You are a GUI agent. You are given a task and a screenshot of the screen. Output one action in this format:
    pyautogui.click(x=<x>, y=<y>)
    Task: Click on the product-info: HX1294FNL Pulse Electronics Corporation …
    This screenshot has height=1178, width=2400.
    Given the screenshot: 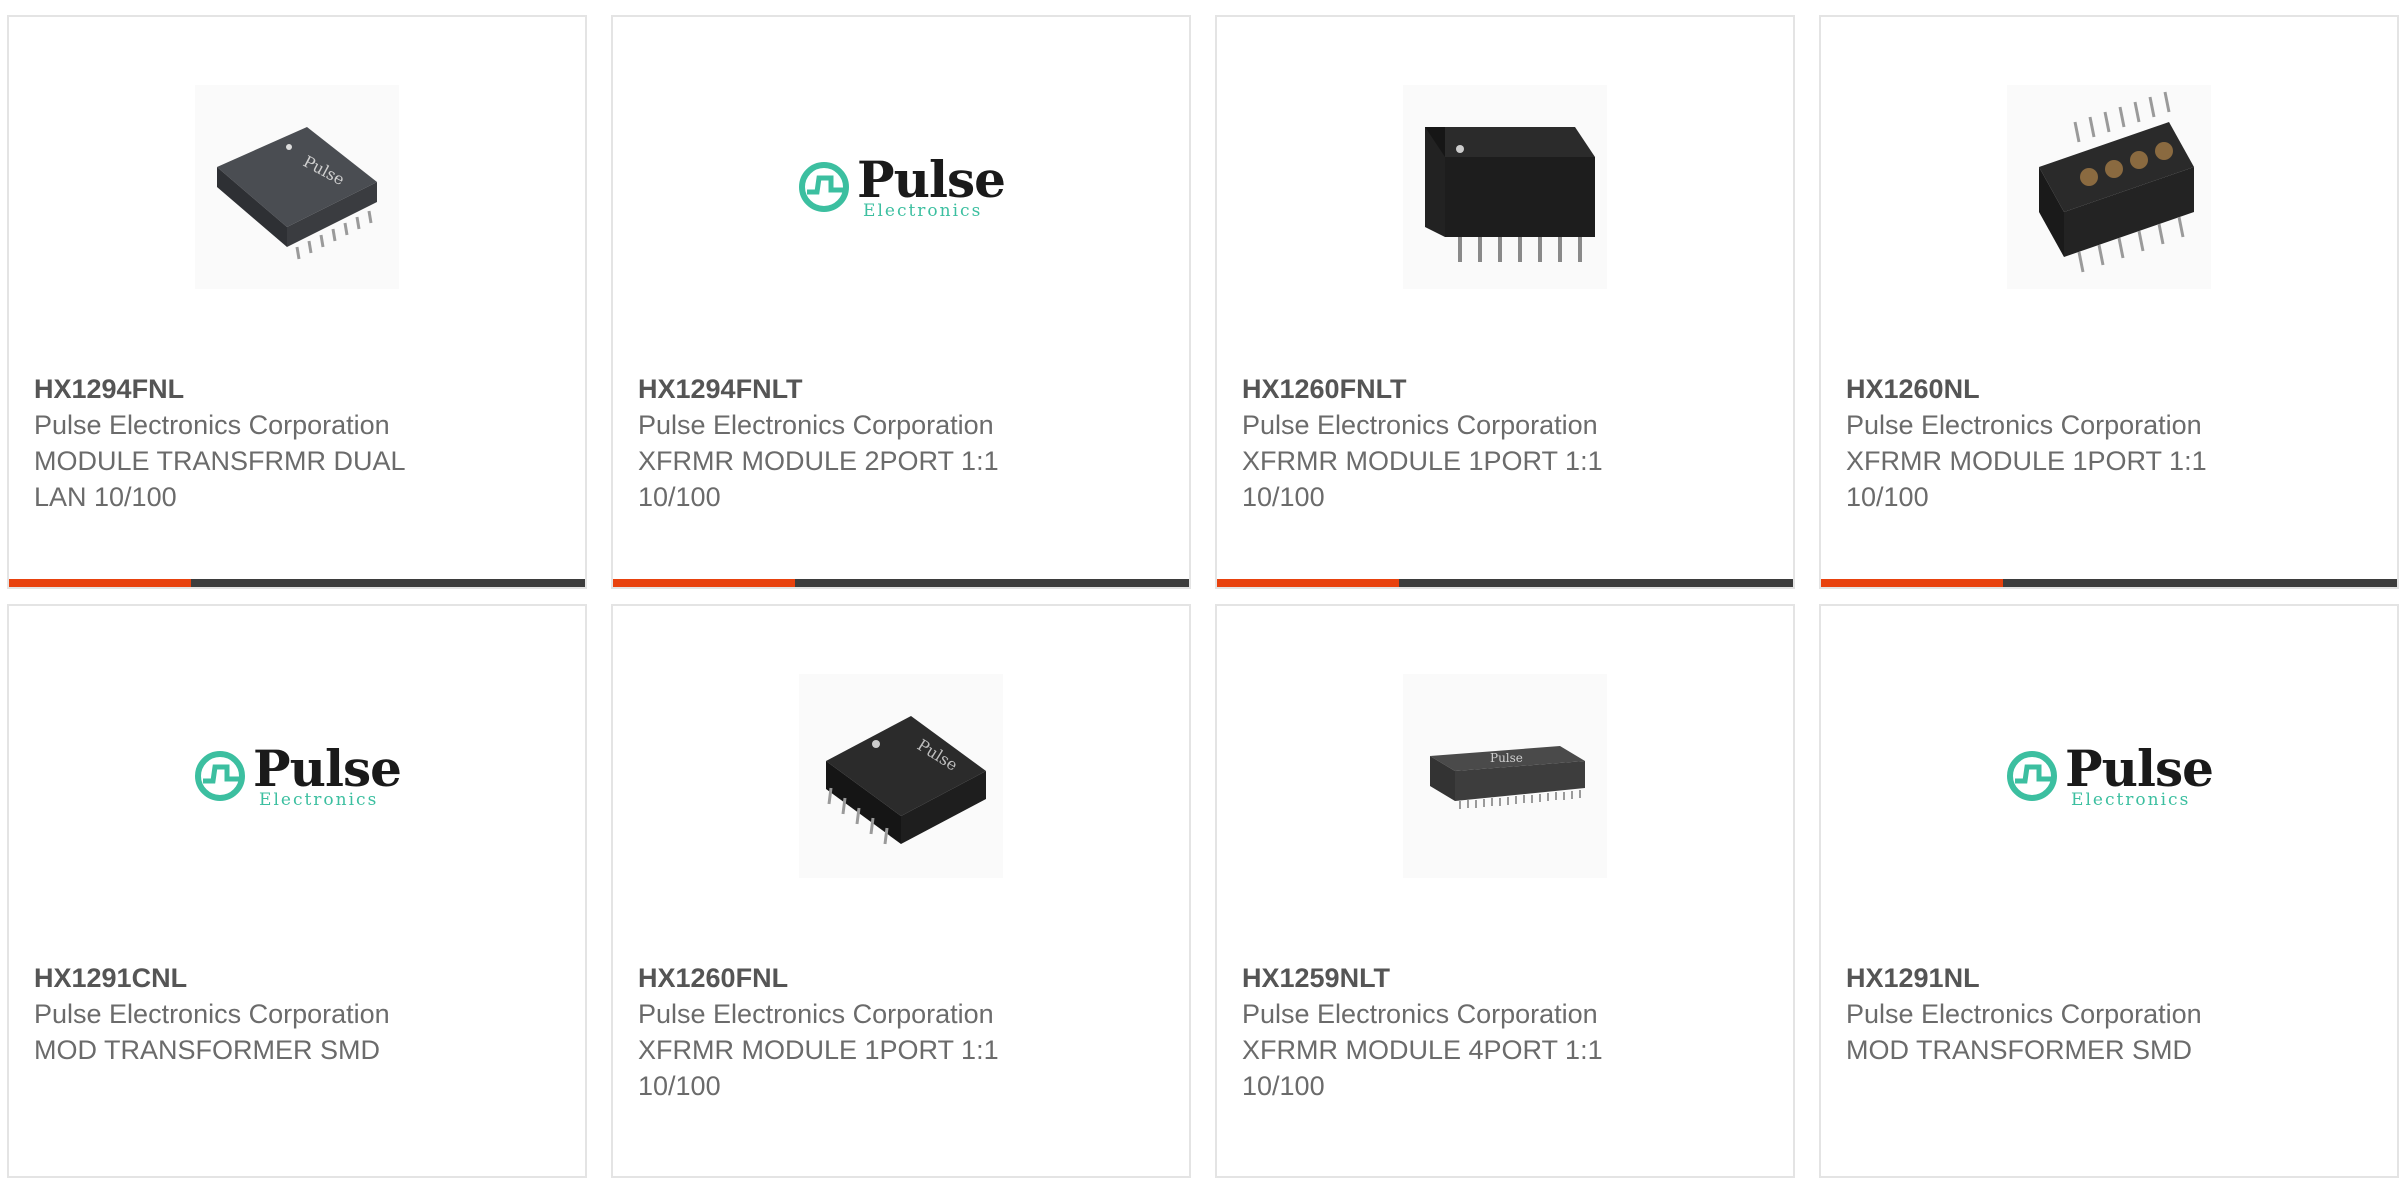 What is the action you would take?
    pyautogui.click(x=244, y=443)
    